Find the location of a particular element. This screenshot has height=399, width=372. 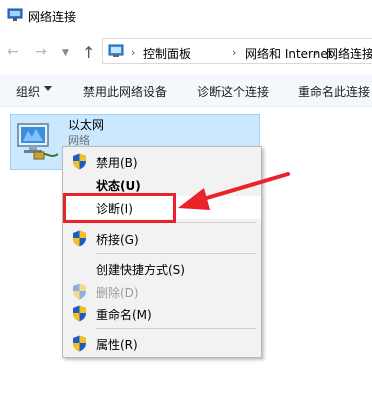

diagnose-connection-button: 诊断这个连接 is located at coordinates (233, 91).